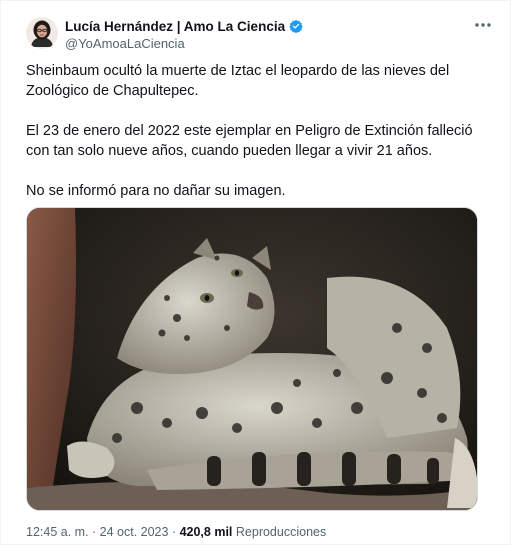  Describe the element at coordinates (175, 26) in the screenshot. I see `author-display-name: Lucía Hernández | Amo La Ciencia` at that location.